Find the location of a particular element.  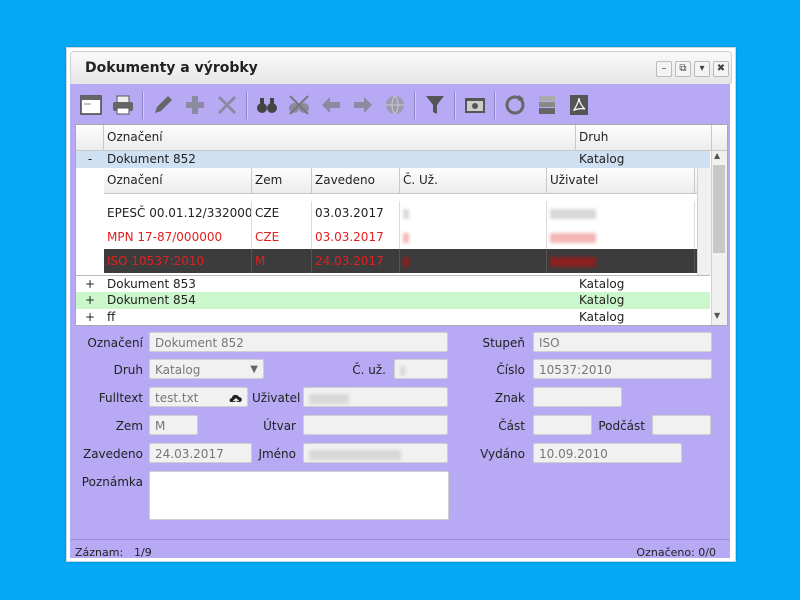

binoculars-icon is located at coordinates (267, 105).